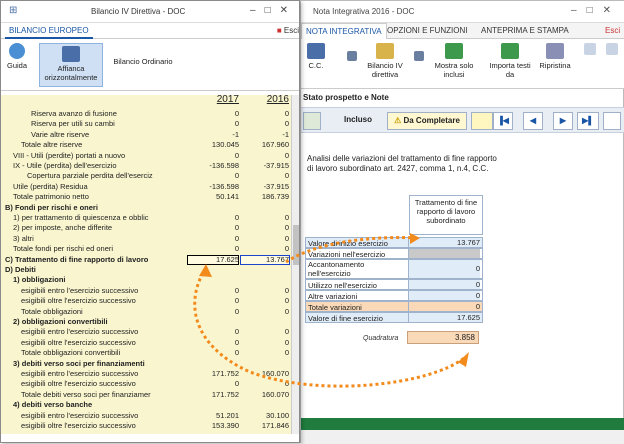  Describe the element at coordinates (329, 327) in the screenshot. I see `arrow-tfr-2017` at that location.